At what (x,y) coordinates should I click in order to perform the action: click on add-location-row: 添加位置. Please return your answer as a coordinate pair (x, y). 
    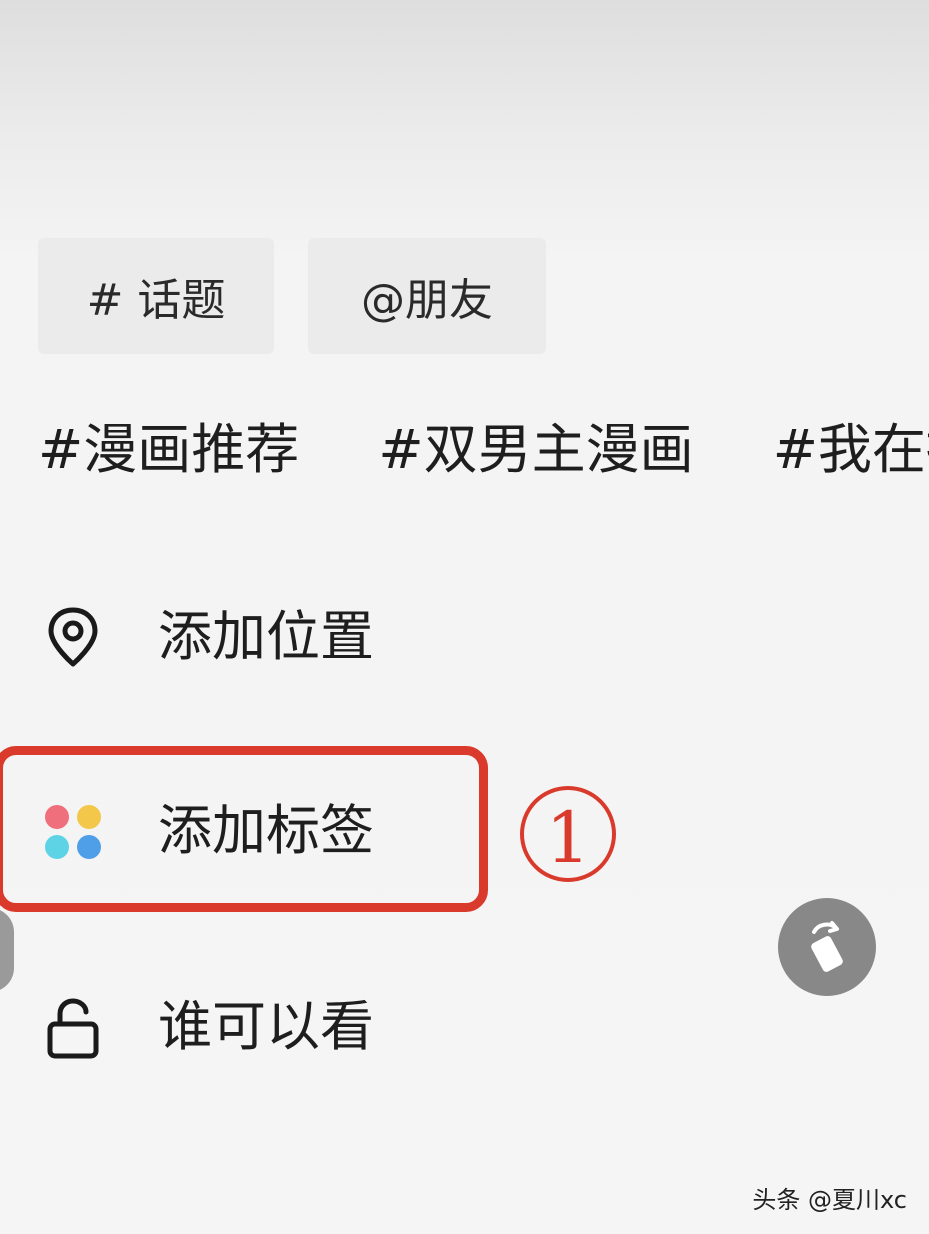
    Looking at the image, I should click on (464, 637).